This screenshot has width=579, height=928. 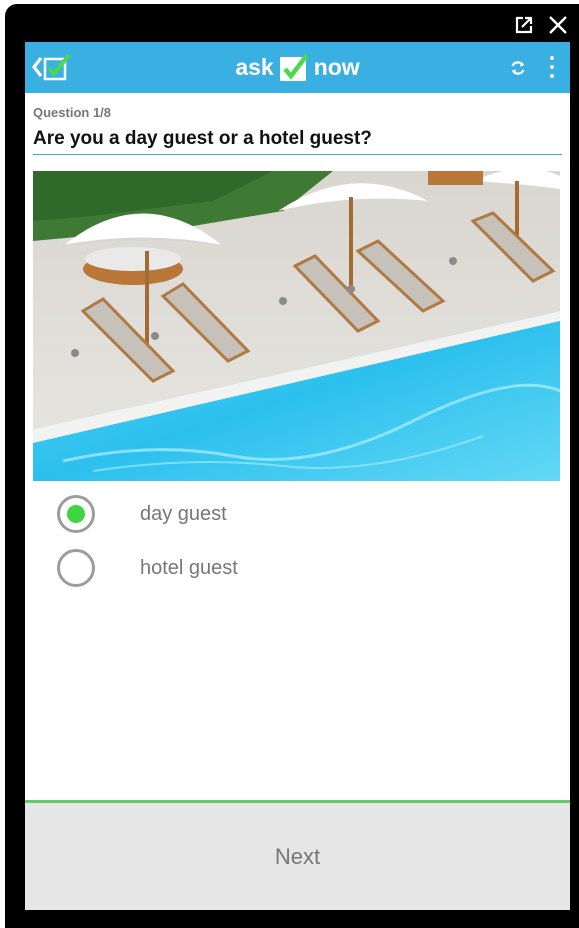 I want to click on external-link-button, so click(x=524, y=25).